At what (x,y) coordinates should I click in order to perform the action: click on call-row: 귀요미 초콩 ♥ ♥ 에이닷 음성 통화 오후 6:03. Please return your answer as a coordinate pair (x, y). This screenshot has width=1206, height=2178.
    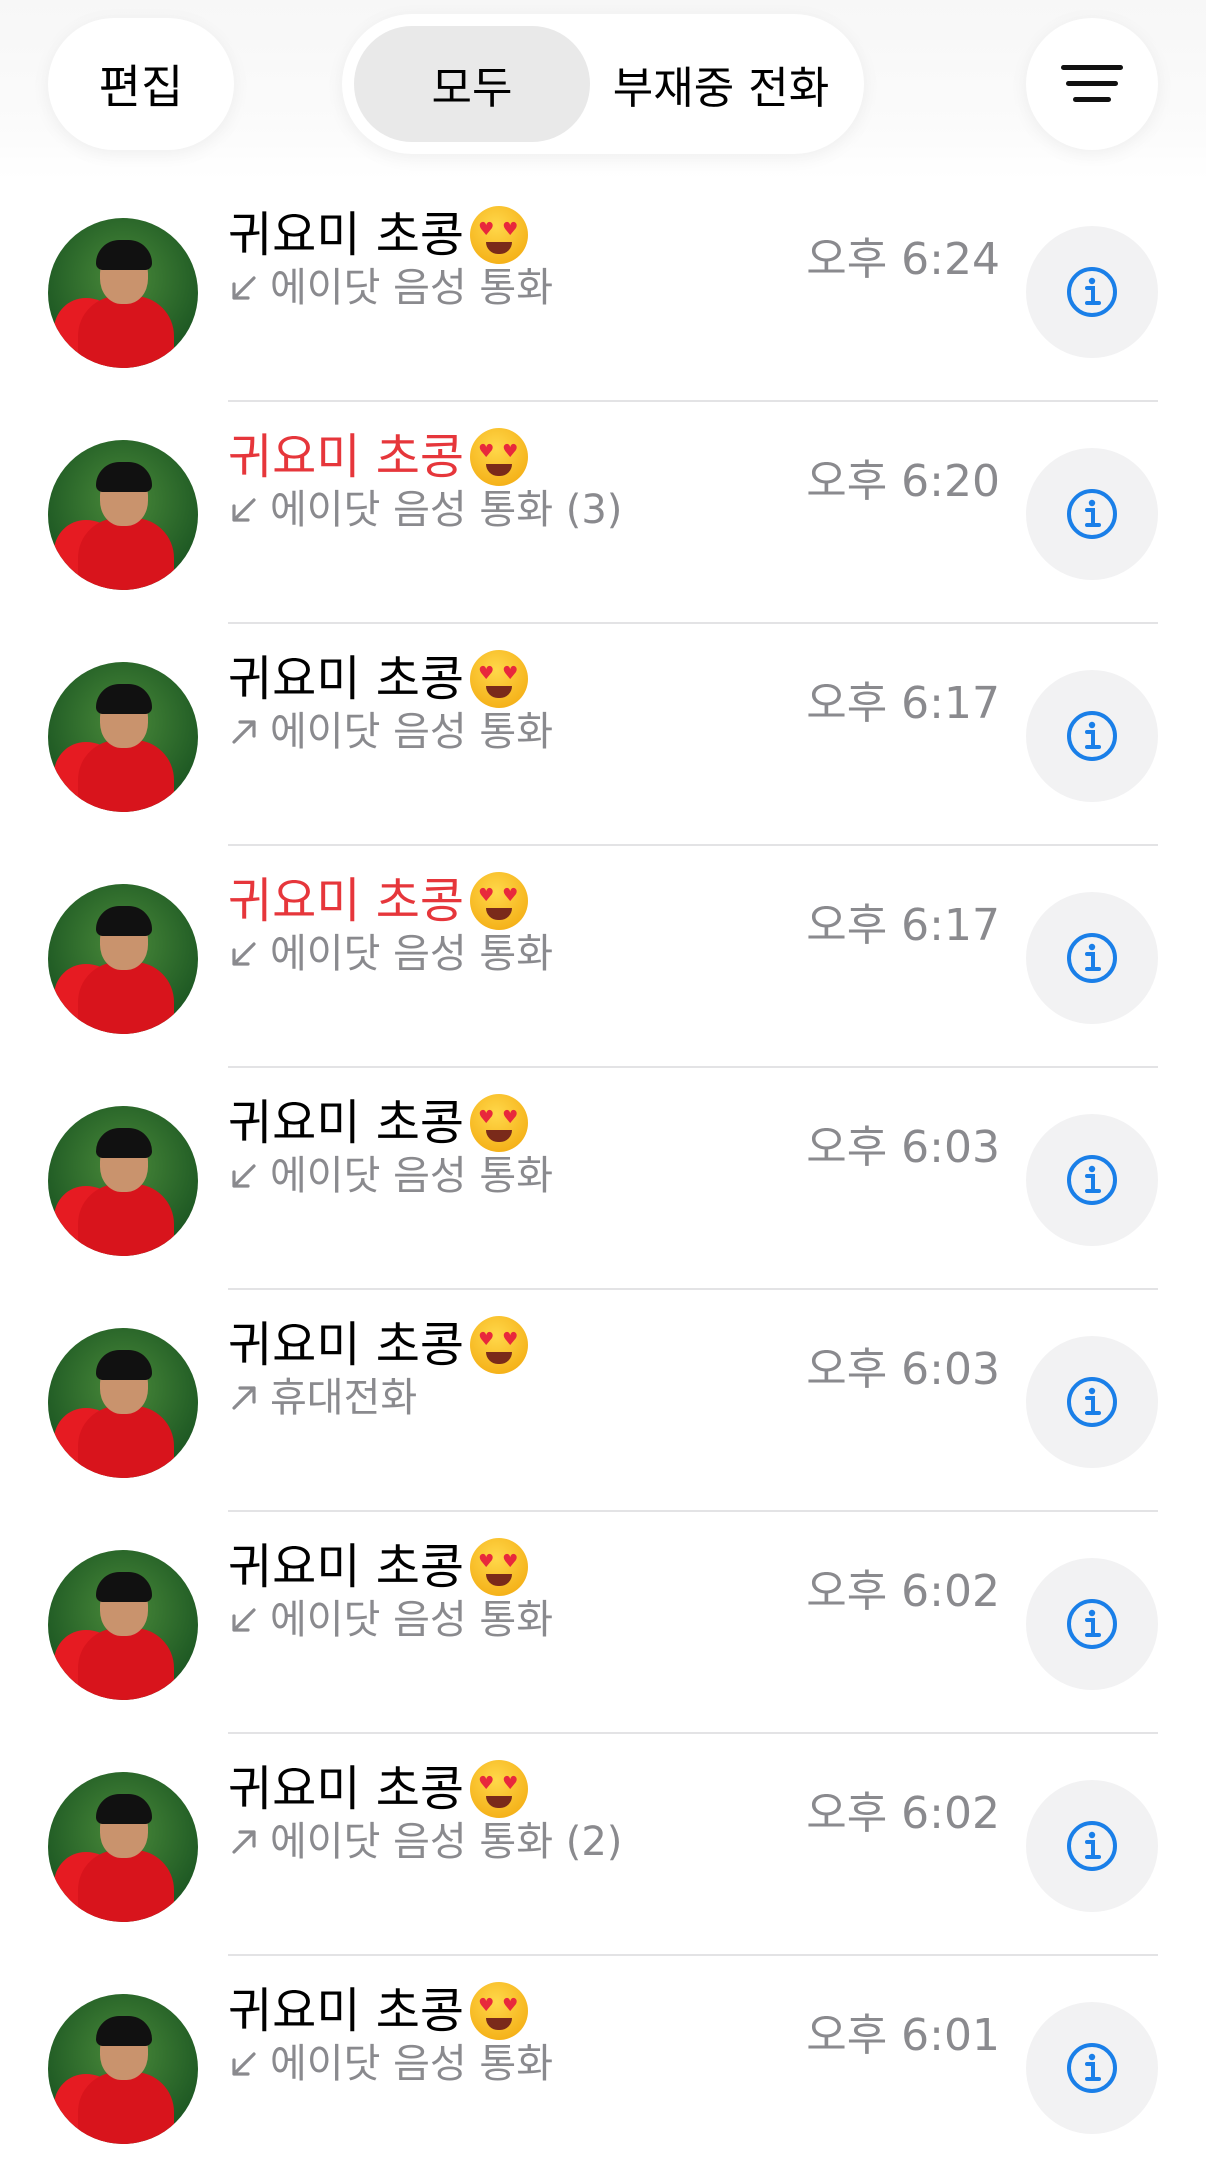
    Looking at the image, I should click on (603, 1179).